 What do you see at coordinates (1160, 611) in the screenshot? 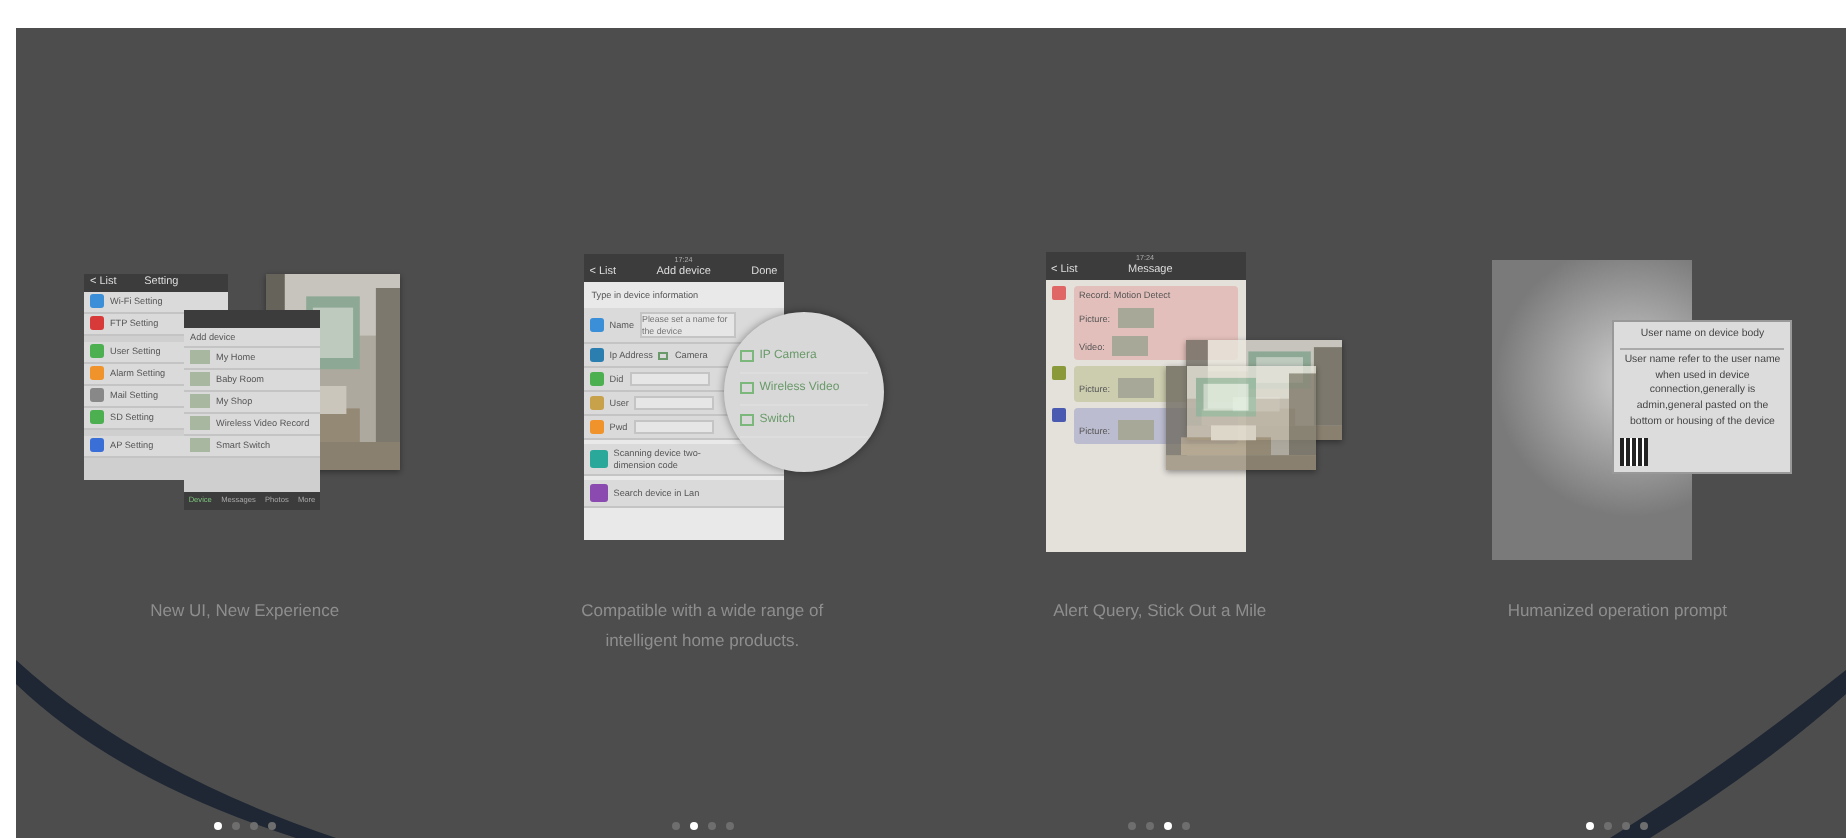
I see `slide-caption: Alert Query, Stick Out a Mile` at bounding box center [1160, 611].